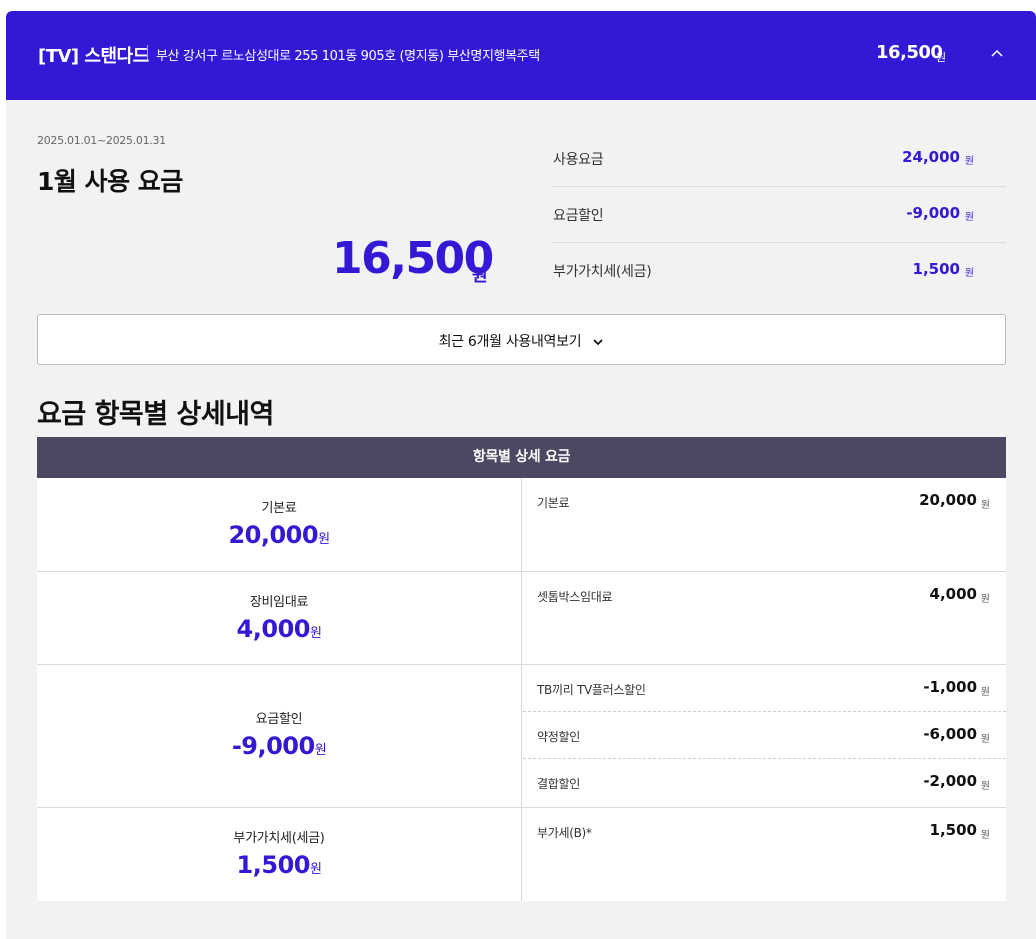 Image resolution: width=1036 pixels, height=939 pixels. Describe the element at coordinates (578, 216) in the screenshot. I see `summary-label: 요금할인` at that location.